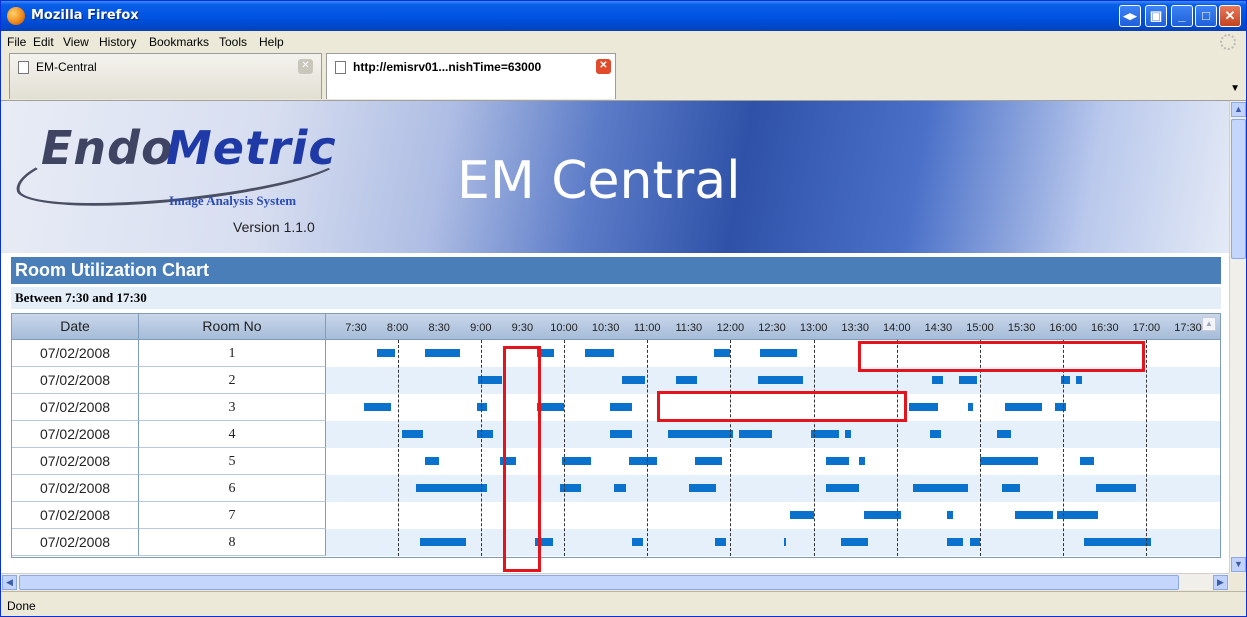 The width and height of the screenshot is (1247, 617). I want to click on highlight-box-room1-afternoon, so click(1001, 356).